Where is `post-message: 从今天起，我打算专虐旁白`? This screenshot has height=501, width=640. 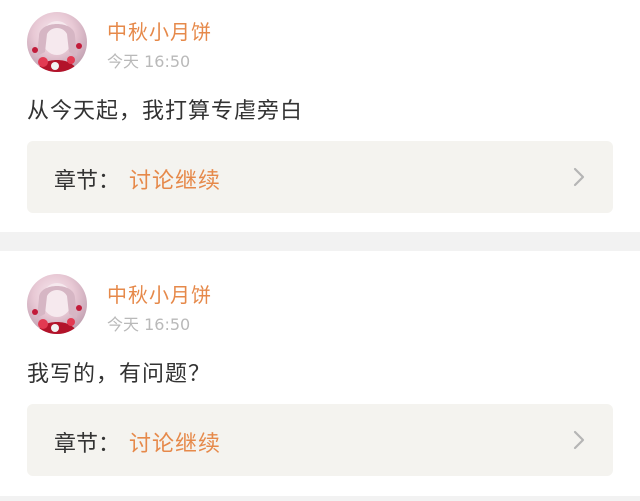
post-message: 从今天起，我打算专虐旁白 is located at coordinates (165, 111).